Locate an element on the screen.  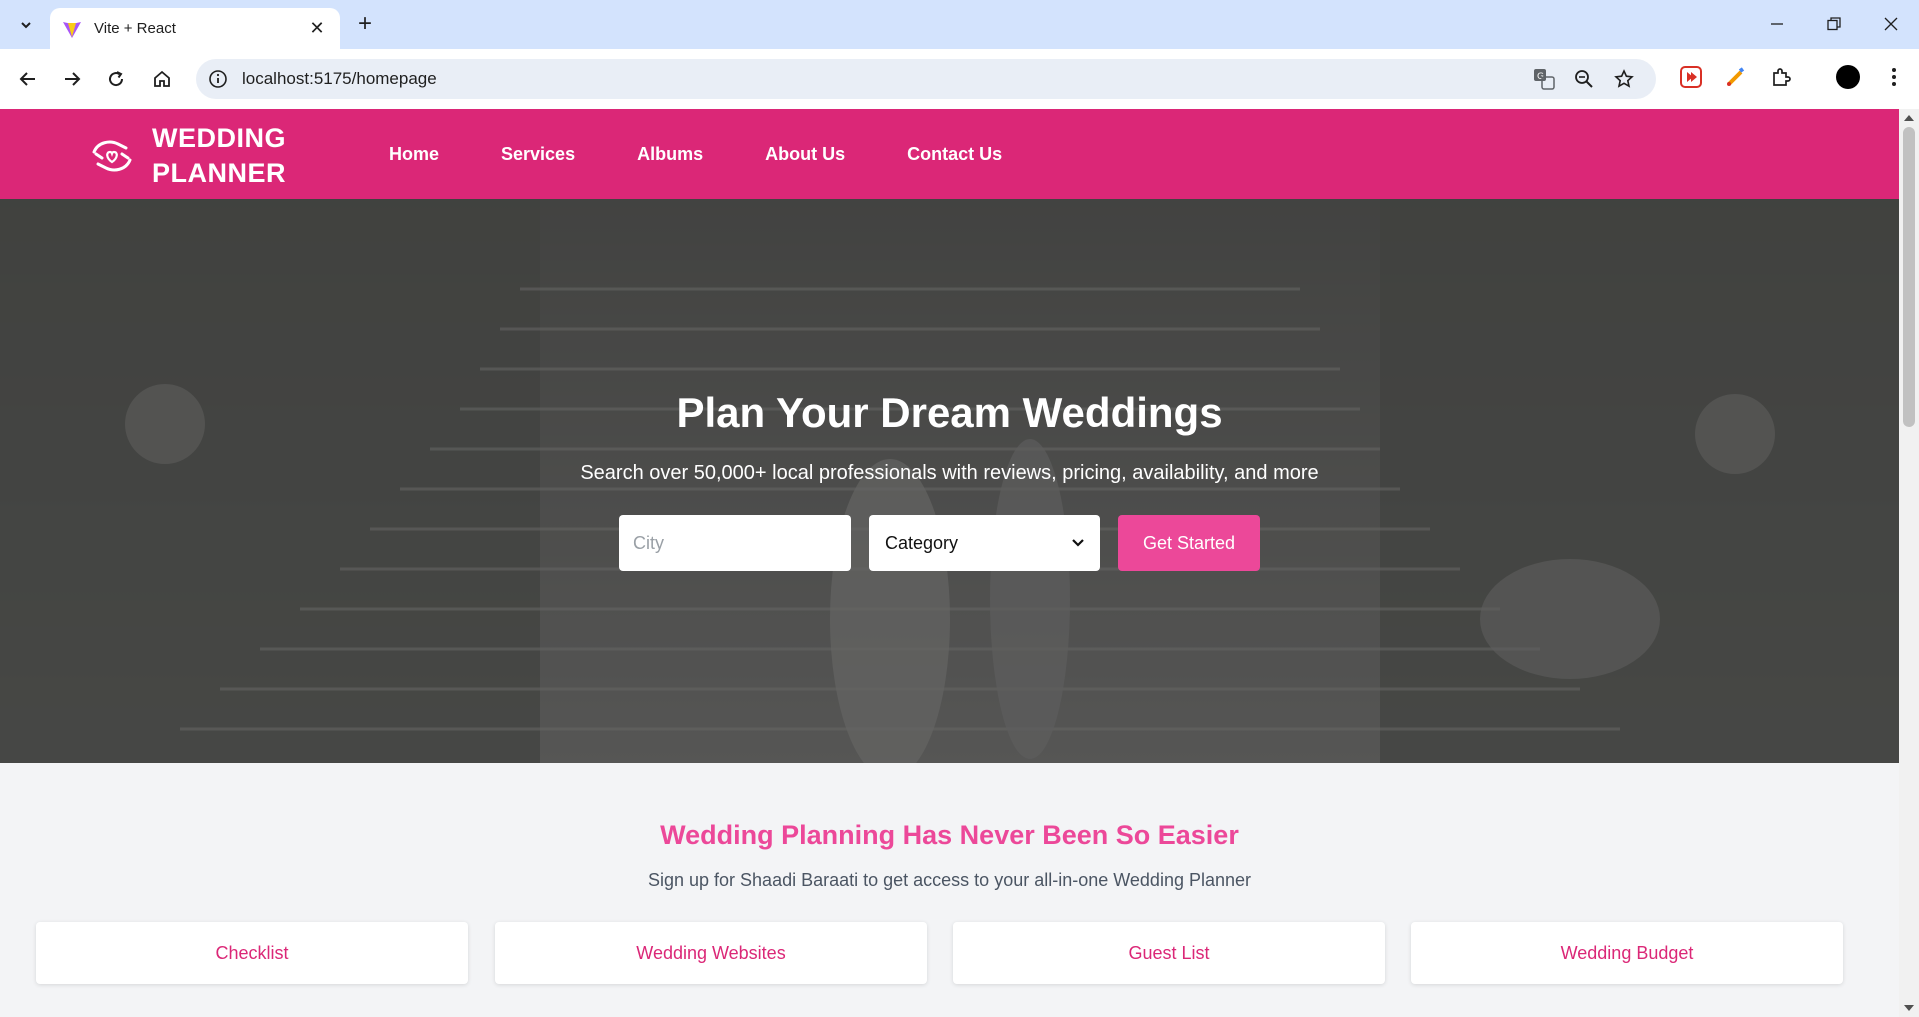
page-scrollbar is located at coordinates (1909, 563).